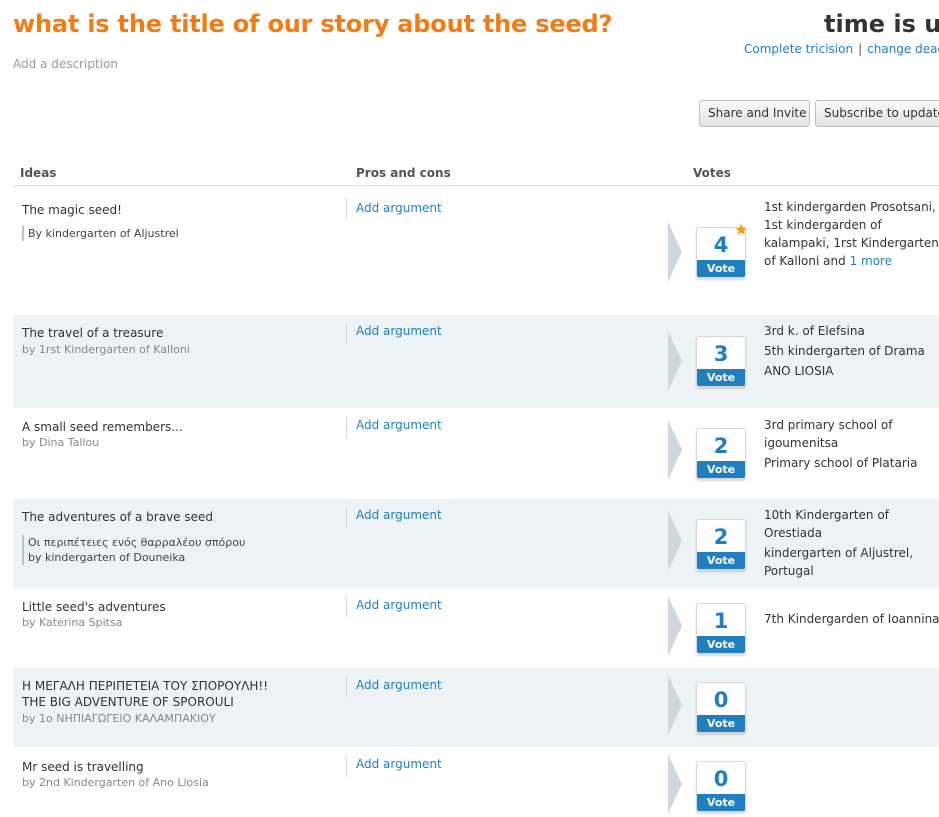 The width and height of the screenshot is (939, 817). Describe the element at coordinates (119, 718) in the screenshot. I see `idea-author: by 1ο ΝΗΠΙΑΓΩΓΕΙΟ ΚΑΛΑΜΠΑΚΙΟΥ` at that location.